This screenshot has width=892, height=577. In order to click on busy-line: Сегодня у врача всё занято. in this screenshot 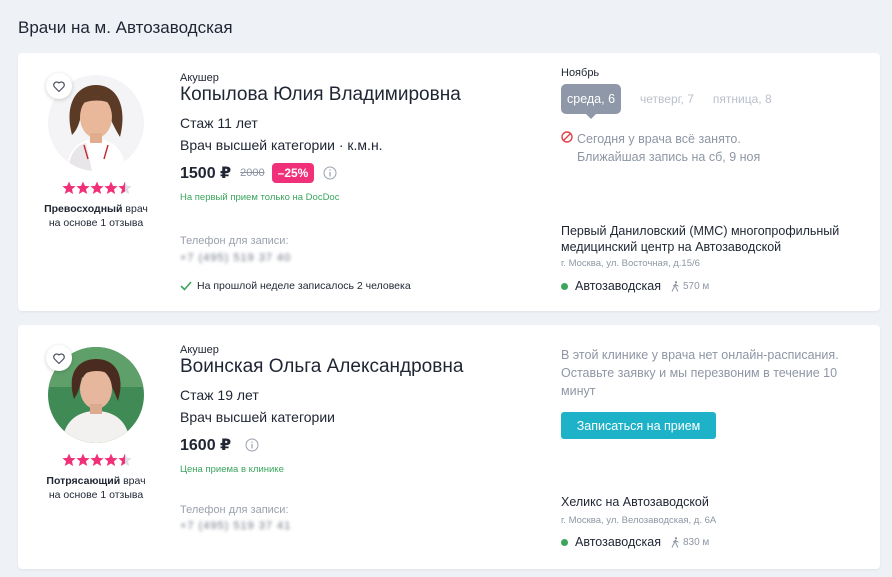, I will do `click(659, 139)`.